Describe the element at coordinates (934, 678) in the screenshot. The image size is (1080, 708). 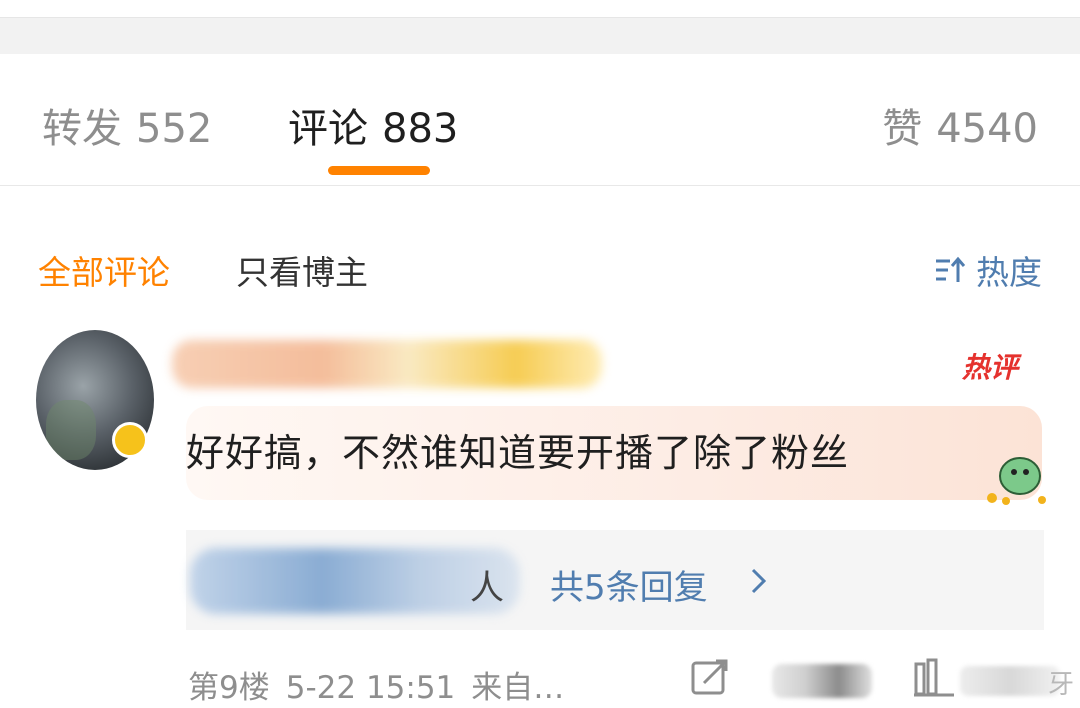
I see `like-icon` at that location.